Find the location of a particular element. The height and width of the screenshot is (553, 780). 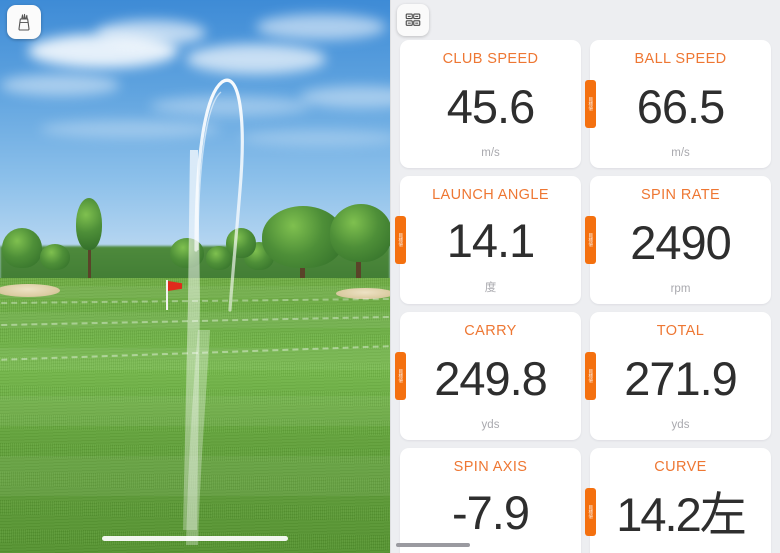

metric-card-spin-rate: 目標値 SPIN RATE 2490 rpm is located at coordinates (678, 240).